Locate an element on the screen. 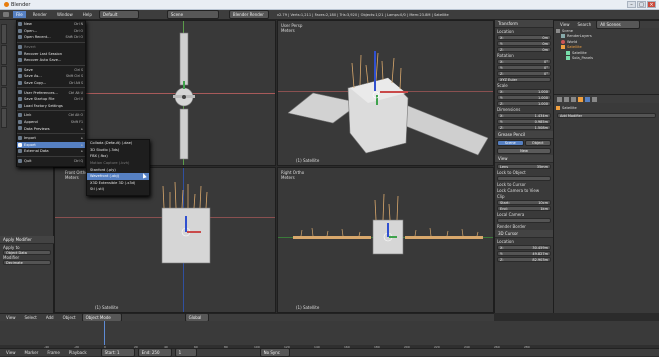 The image size is (659, 357). modifier-tab-icon is located at coordinates (587, 99).